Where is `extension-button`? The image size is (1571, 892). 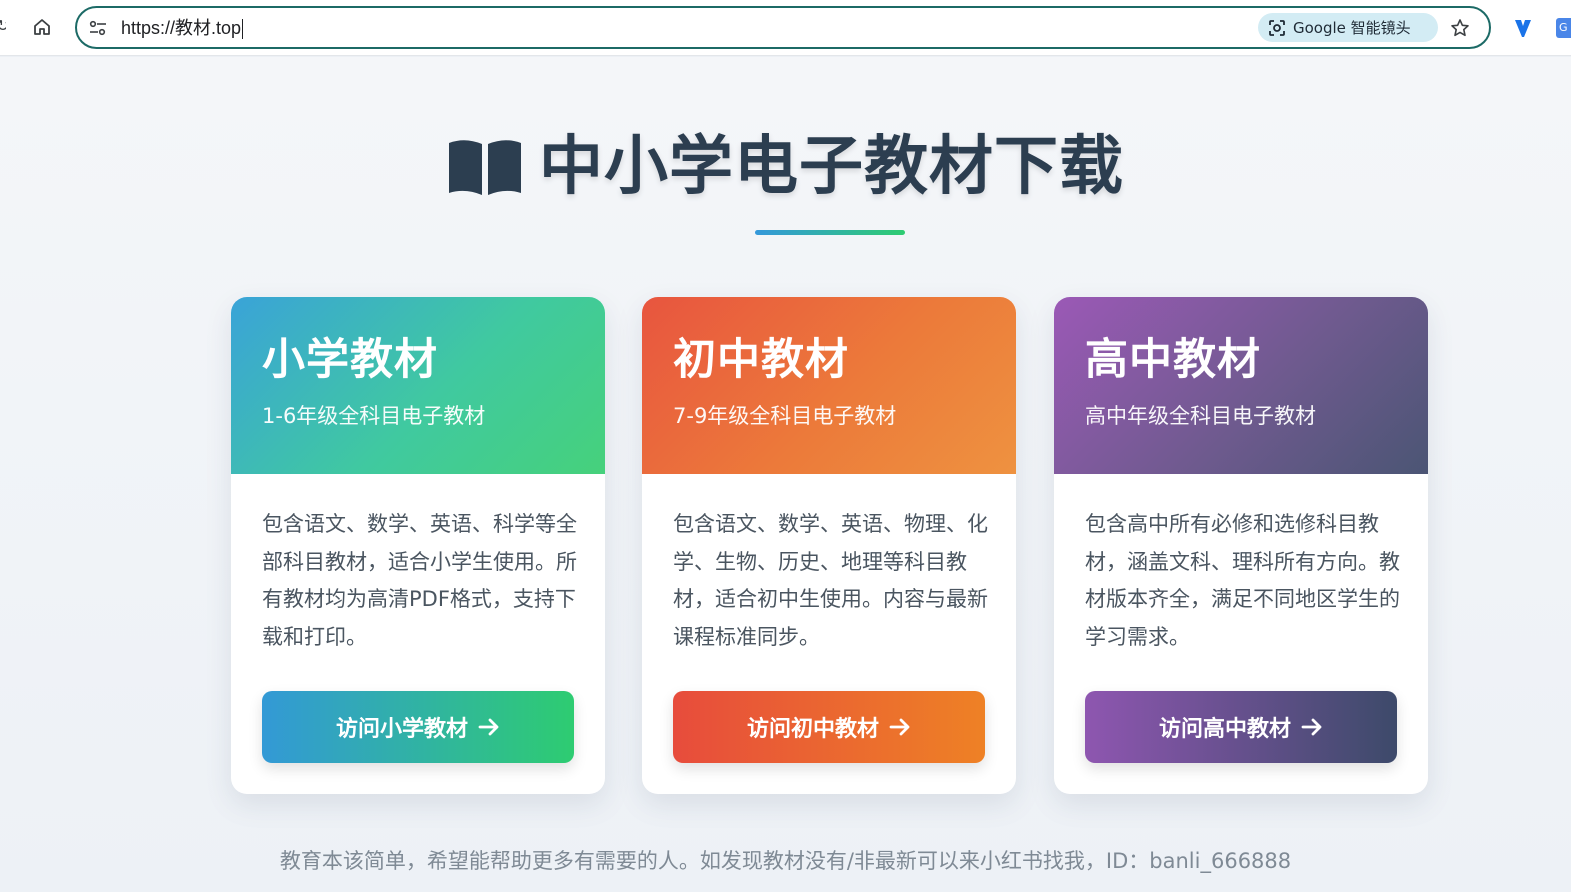
extension-button is located at coordinates (1523, 28).